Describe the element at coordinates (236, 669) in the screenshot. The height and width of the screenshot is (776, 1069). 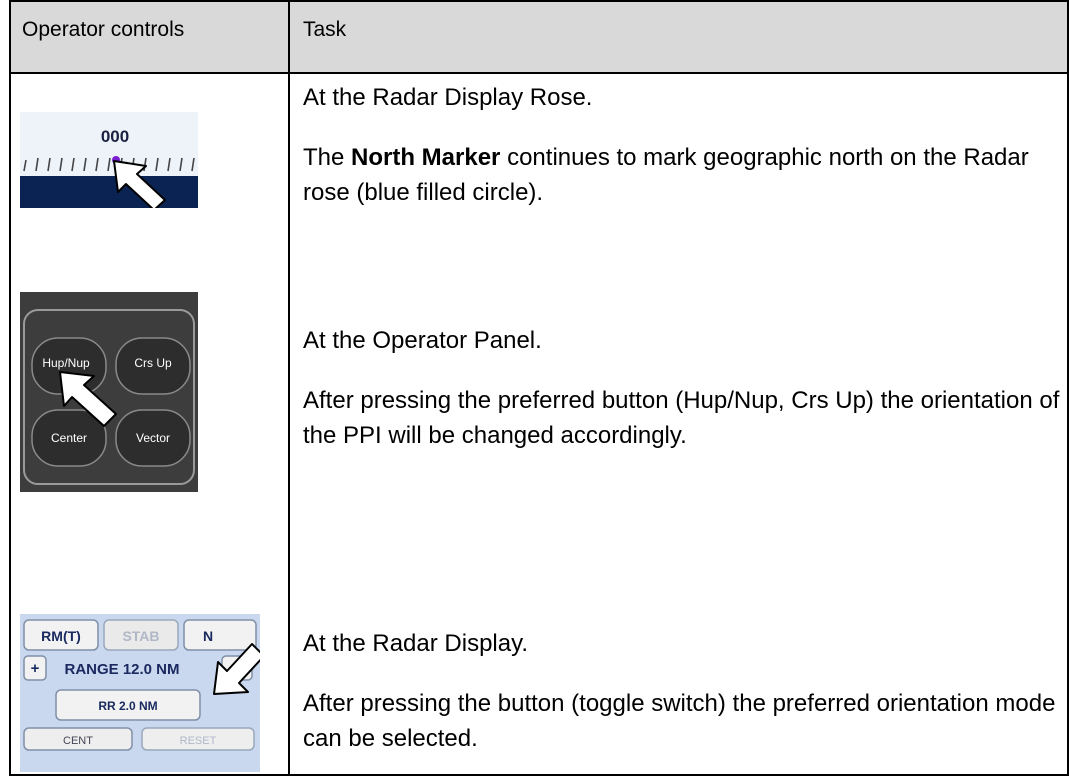
I see `arrow-cursor-icon` at that location.